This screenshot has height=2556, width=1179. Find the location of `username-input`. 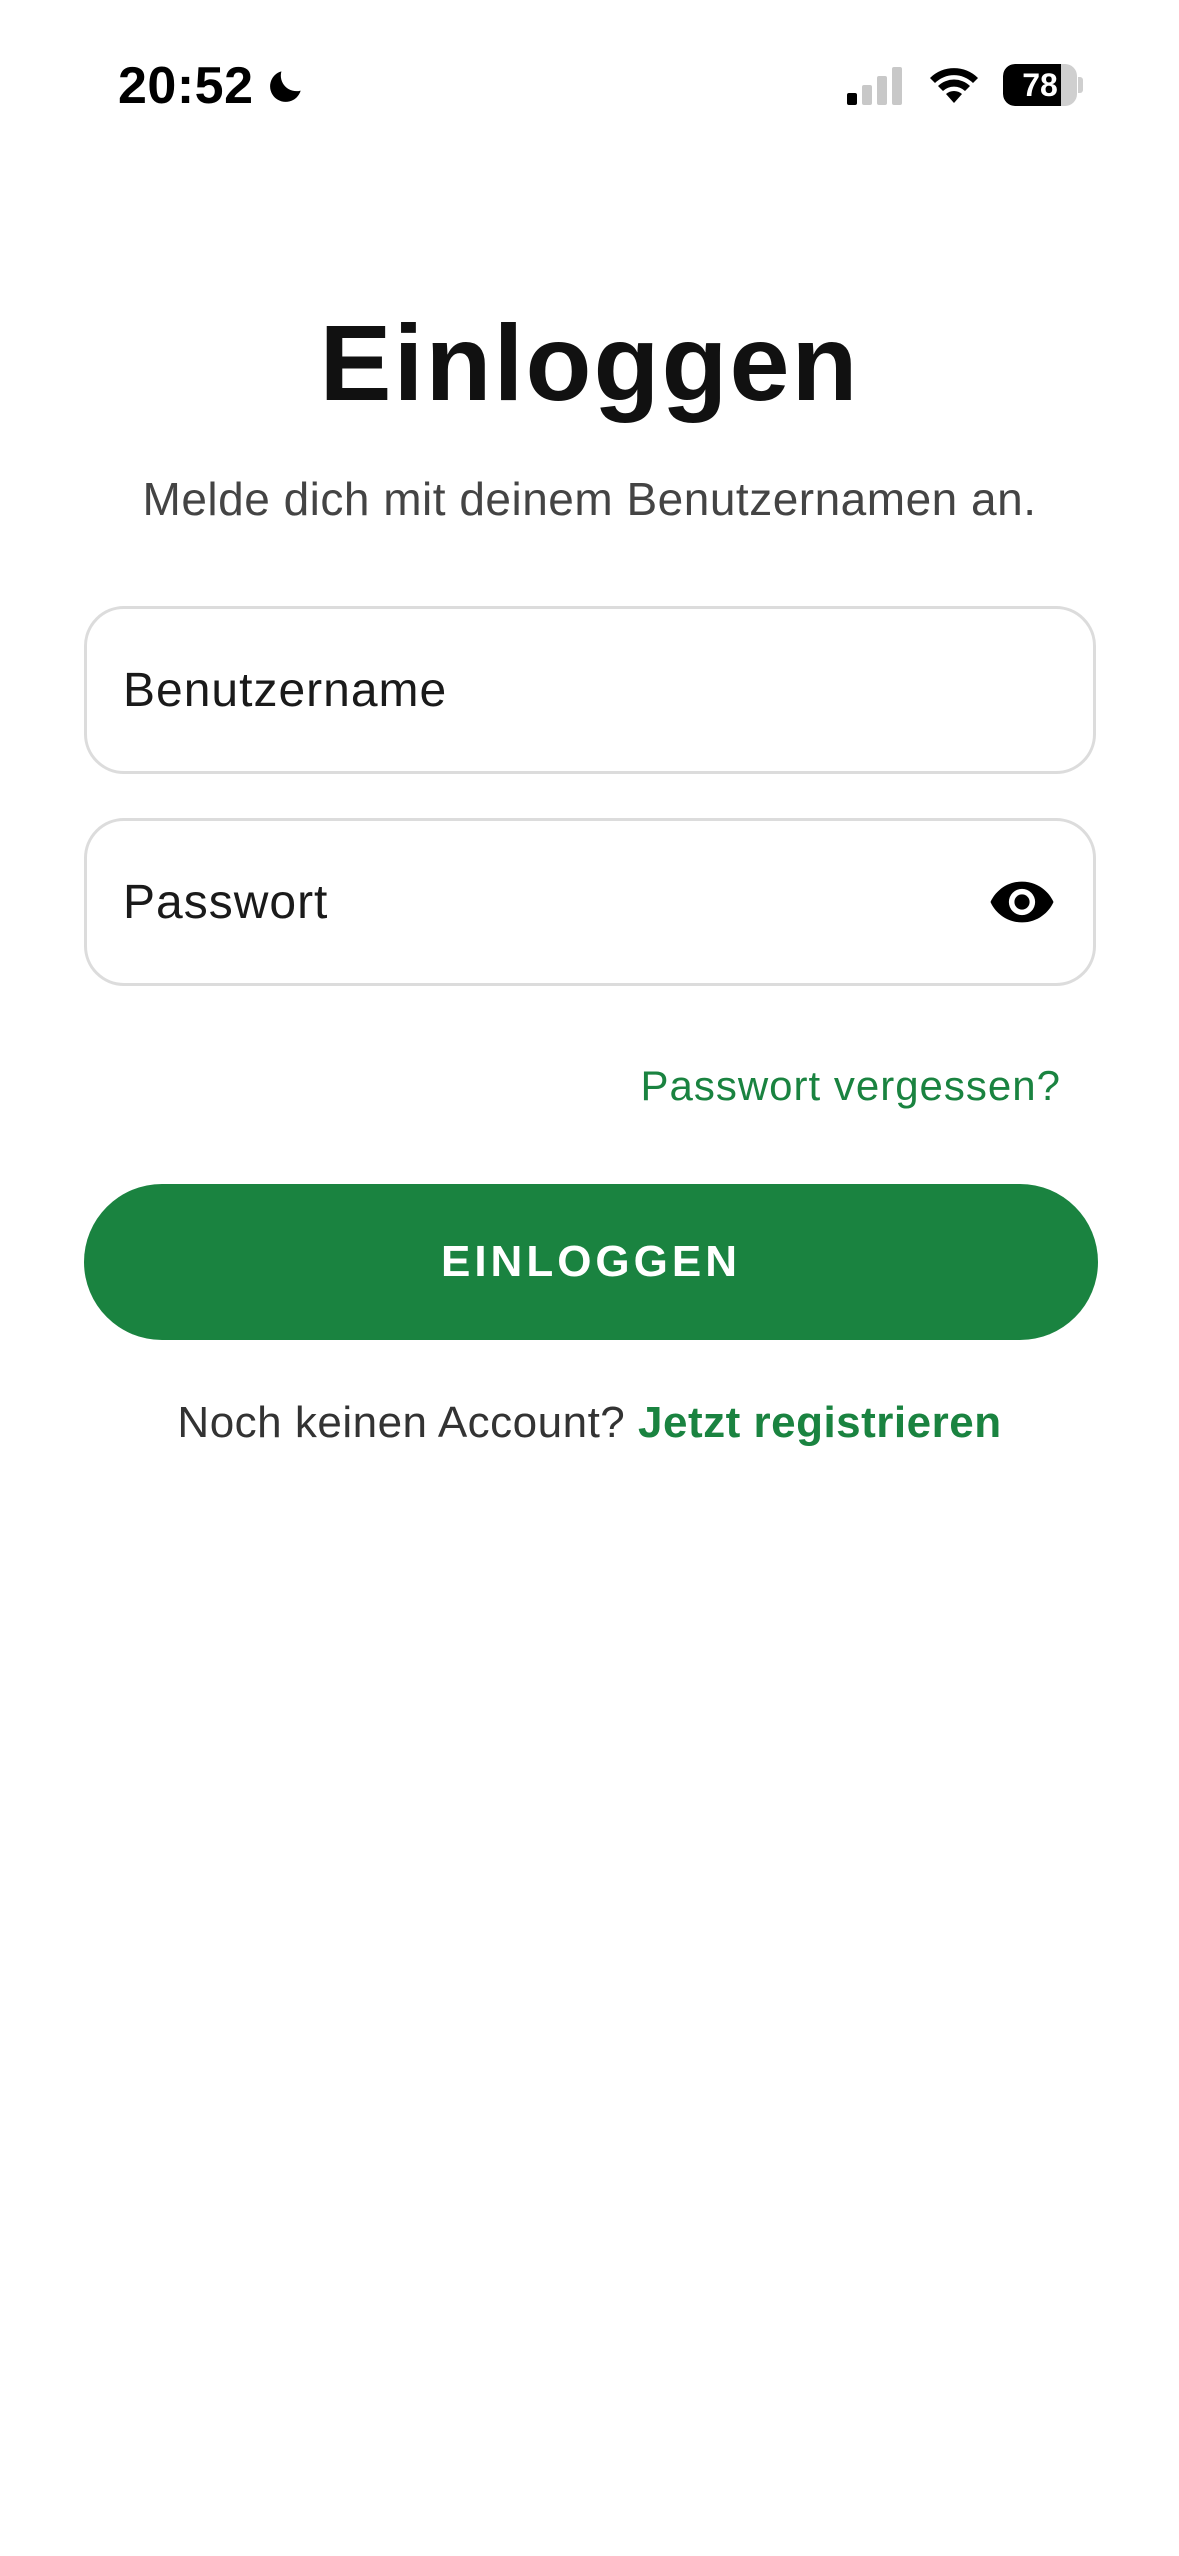

username-input is located at coordinates (590, 690).